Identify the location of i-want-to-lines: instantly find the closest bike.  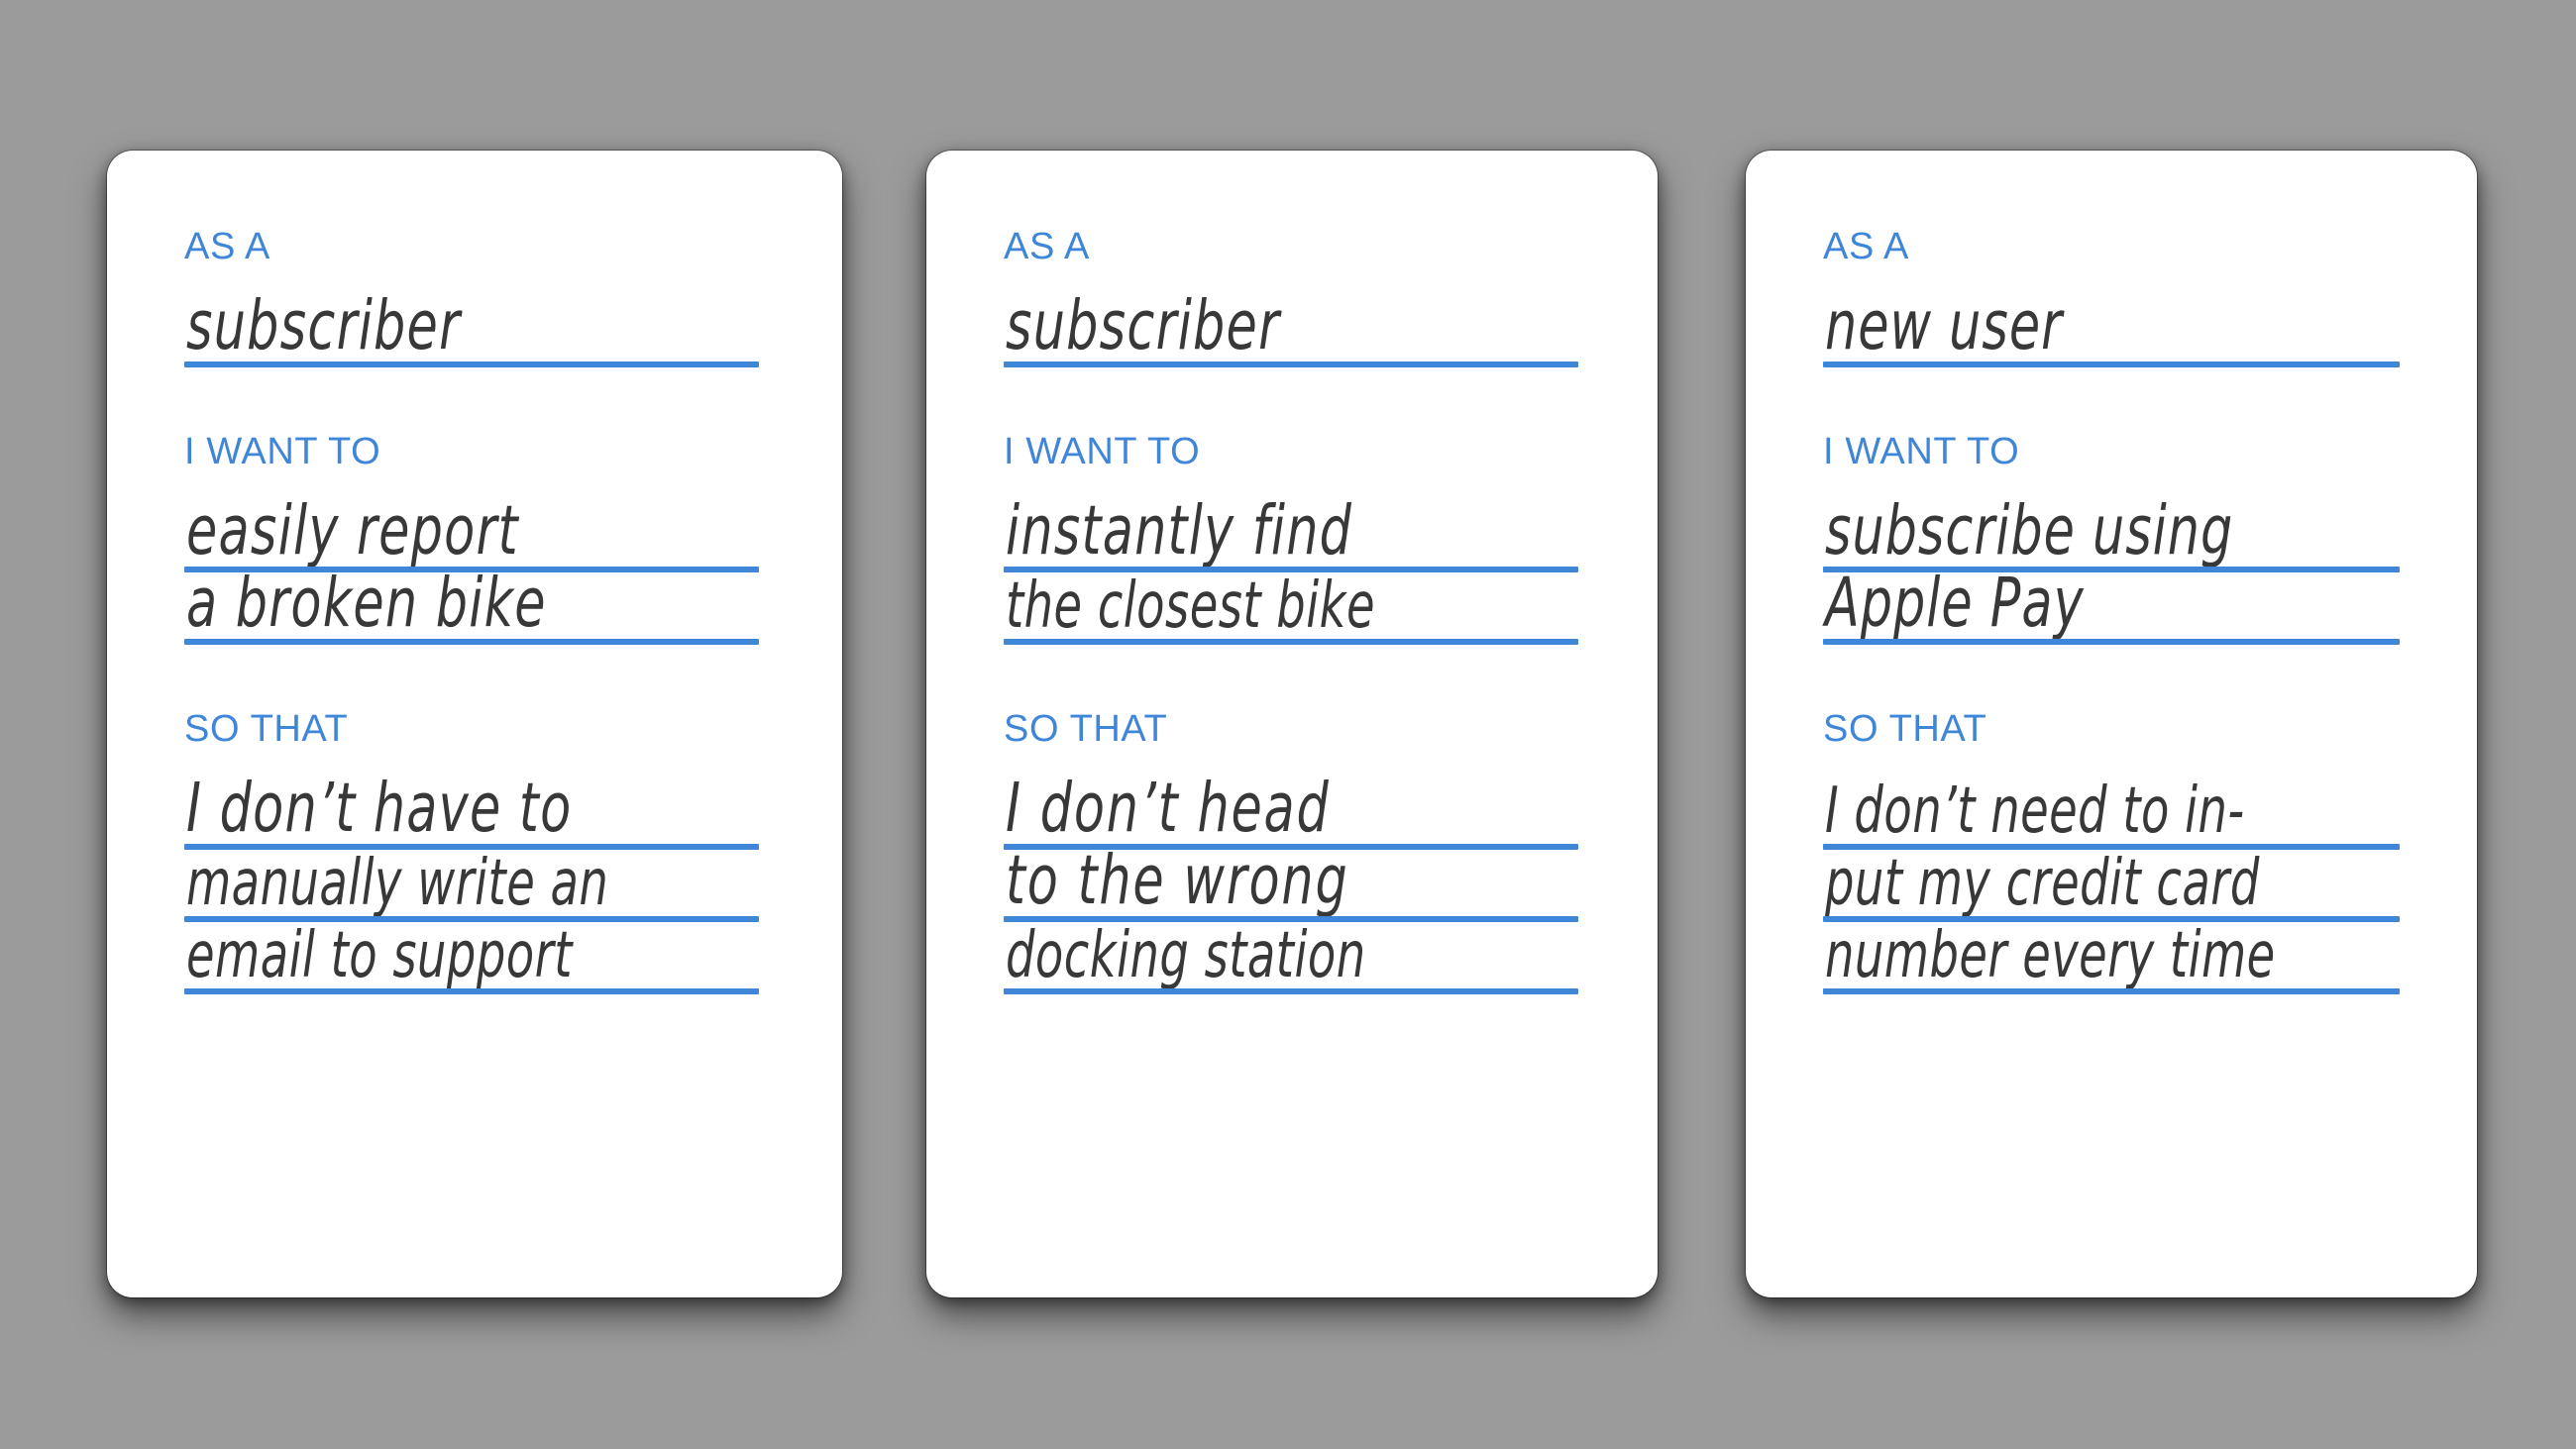
(1331, 567).